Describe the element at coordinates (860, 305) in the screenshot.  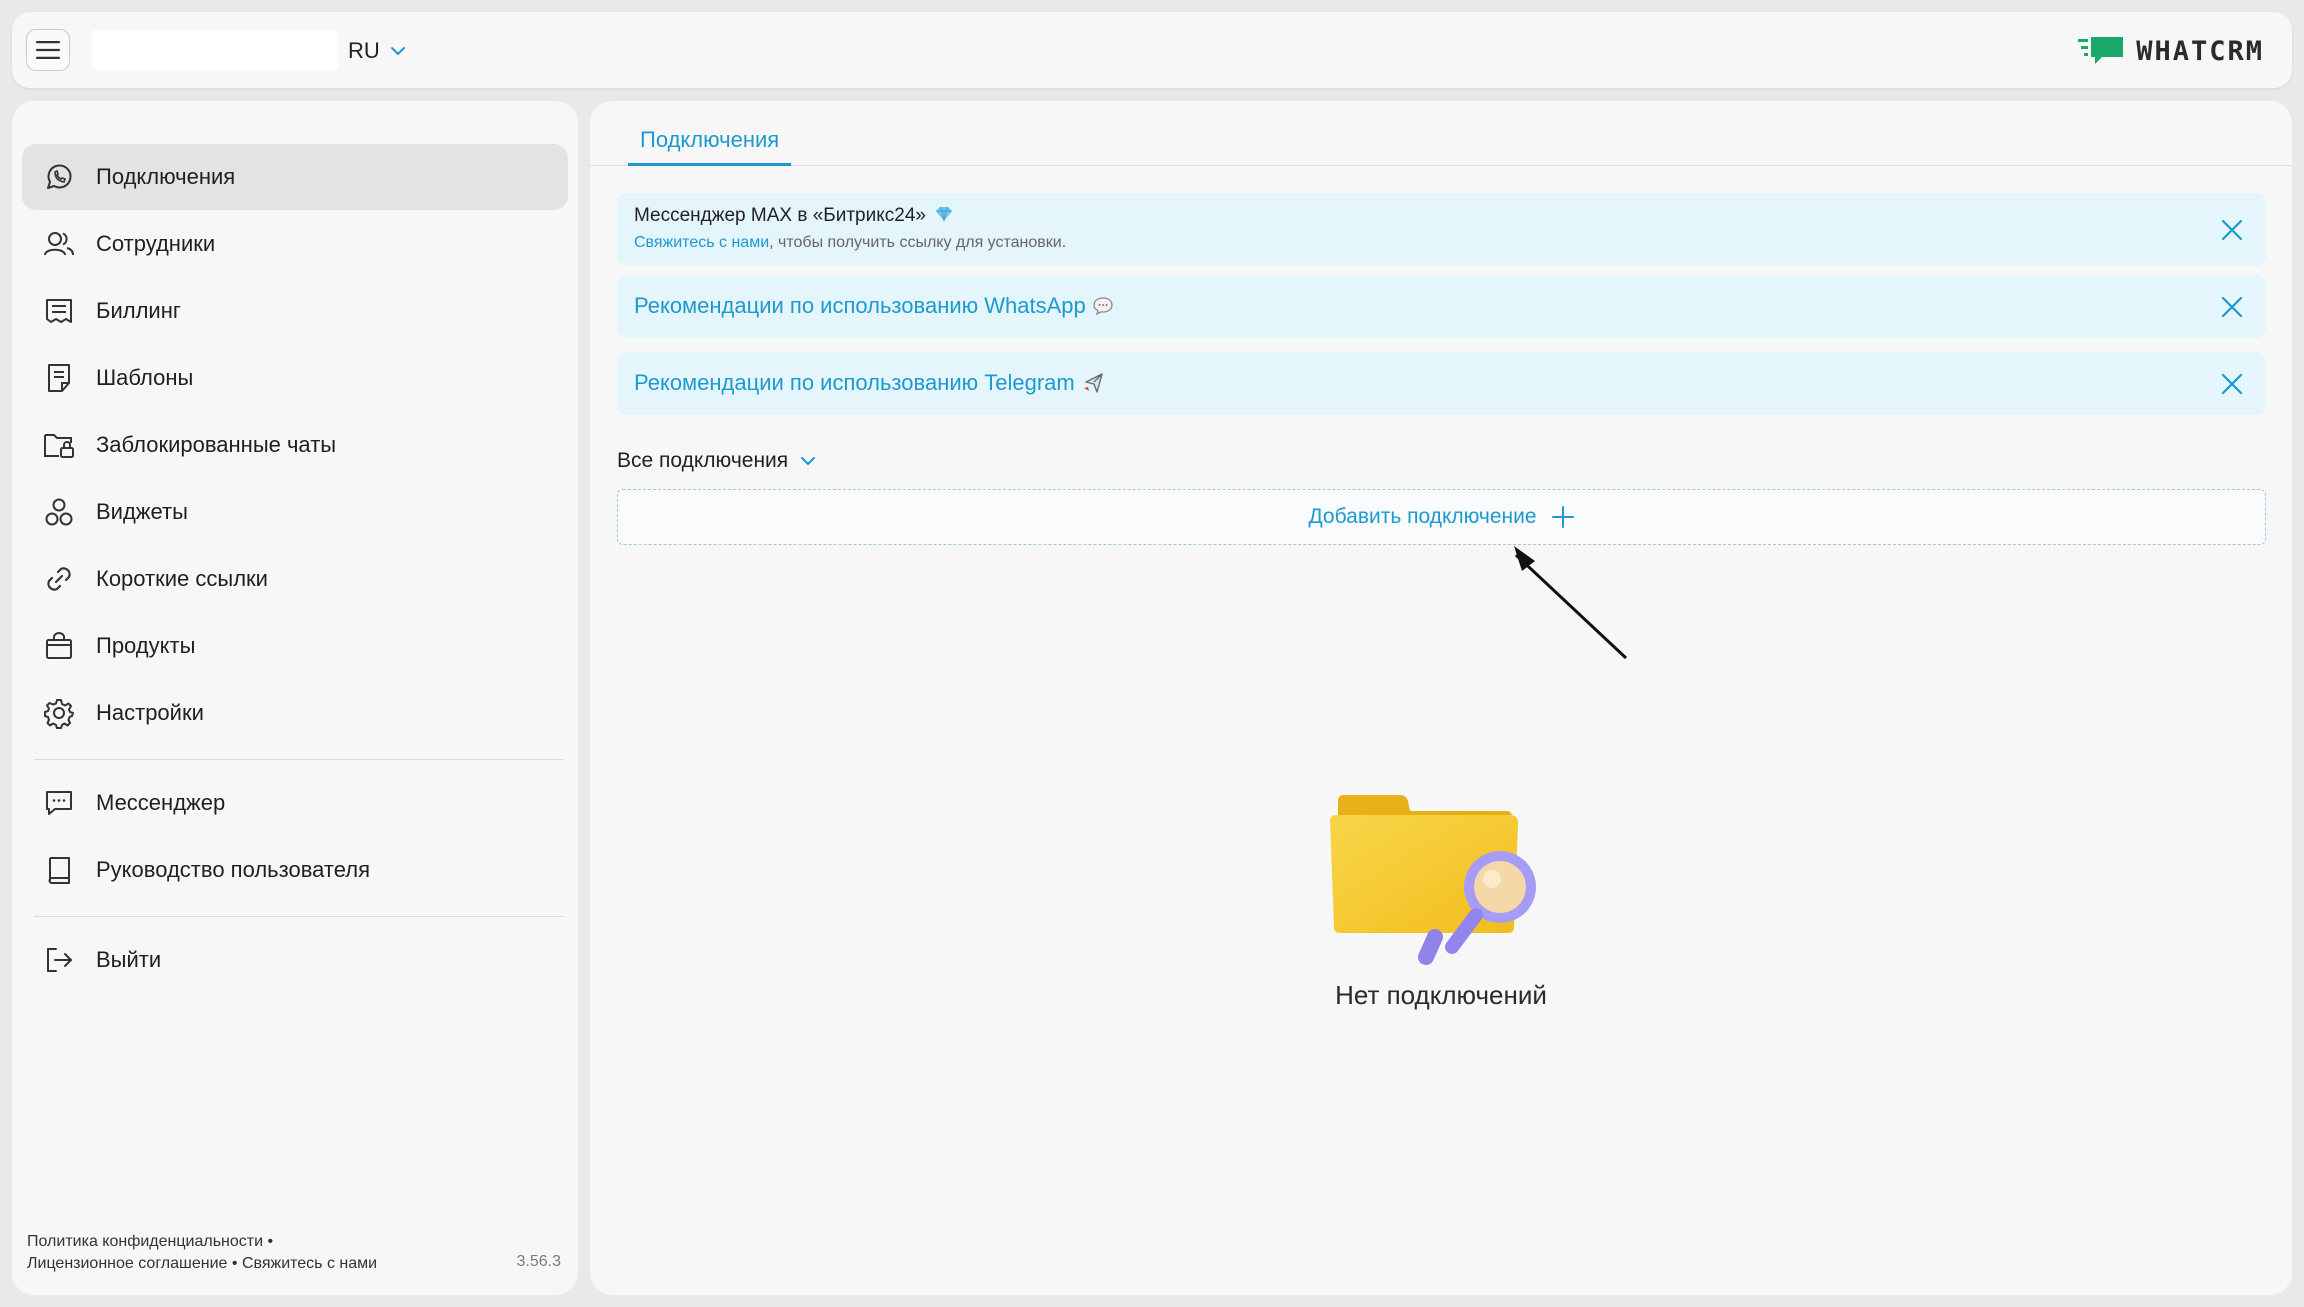
I see `whatsapp-recommendations-text: Рекомендации по использованию WhatsApp` at that location.